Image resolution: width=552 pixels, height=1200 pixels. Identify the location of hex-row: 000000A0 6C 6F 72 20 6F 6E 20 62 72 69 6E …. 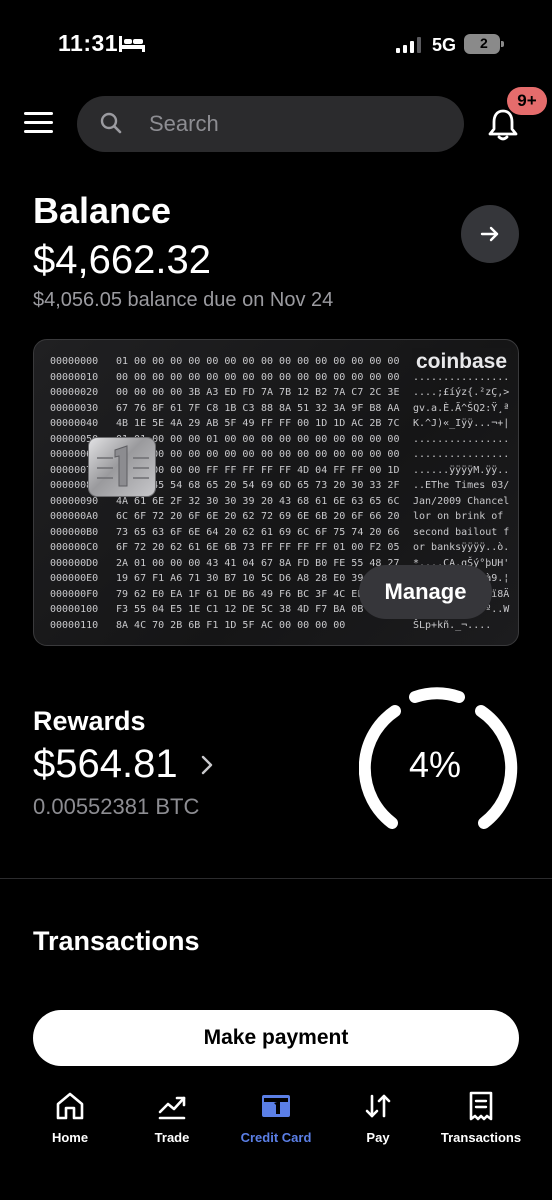
(279, 517).